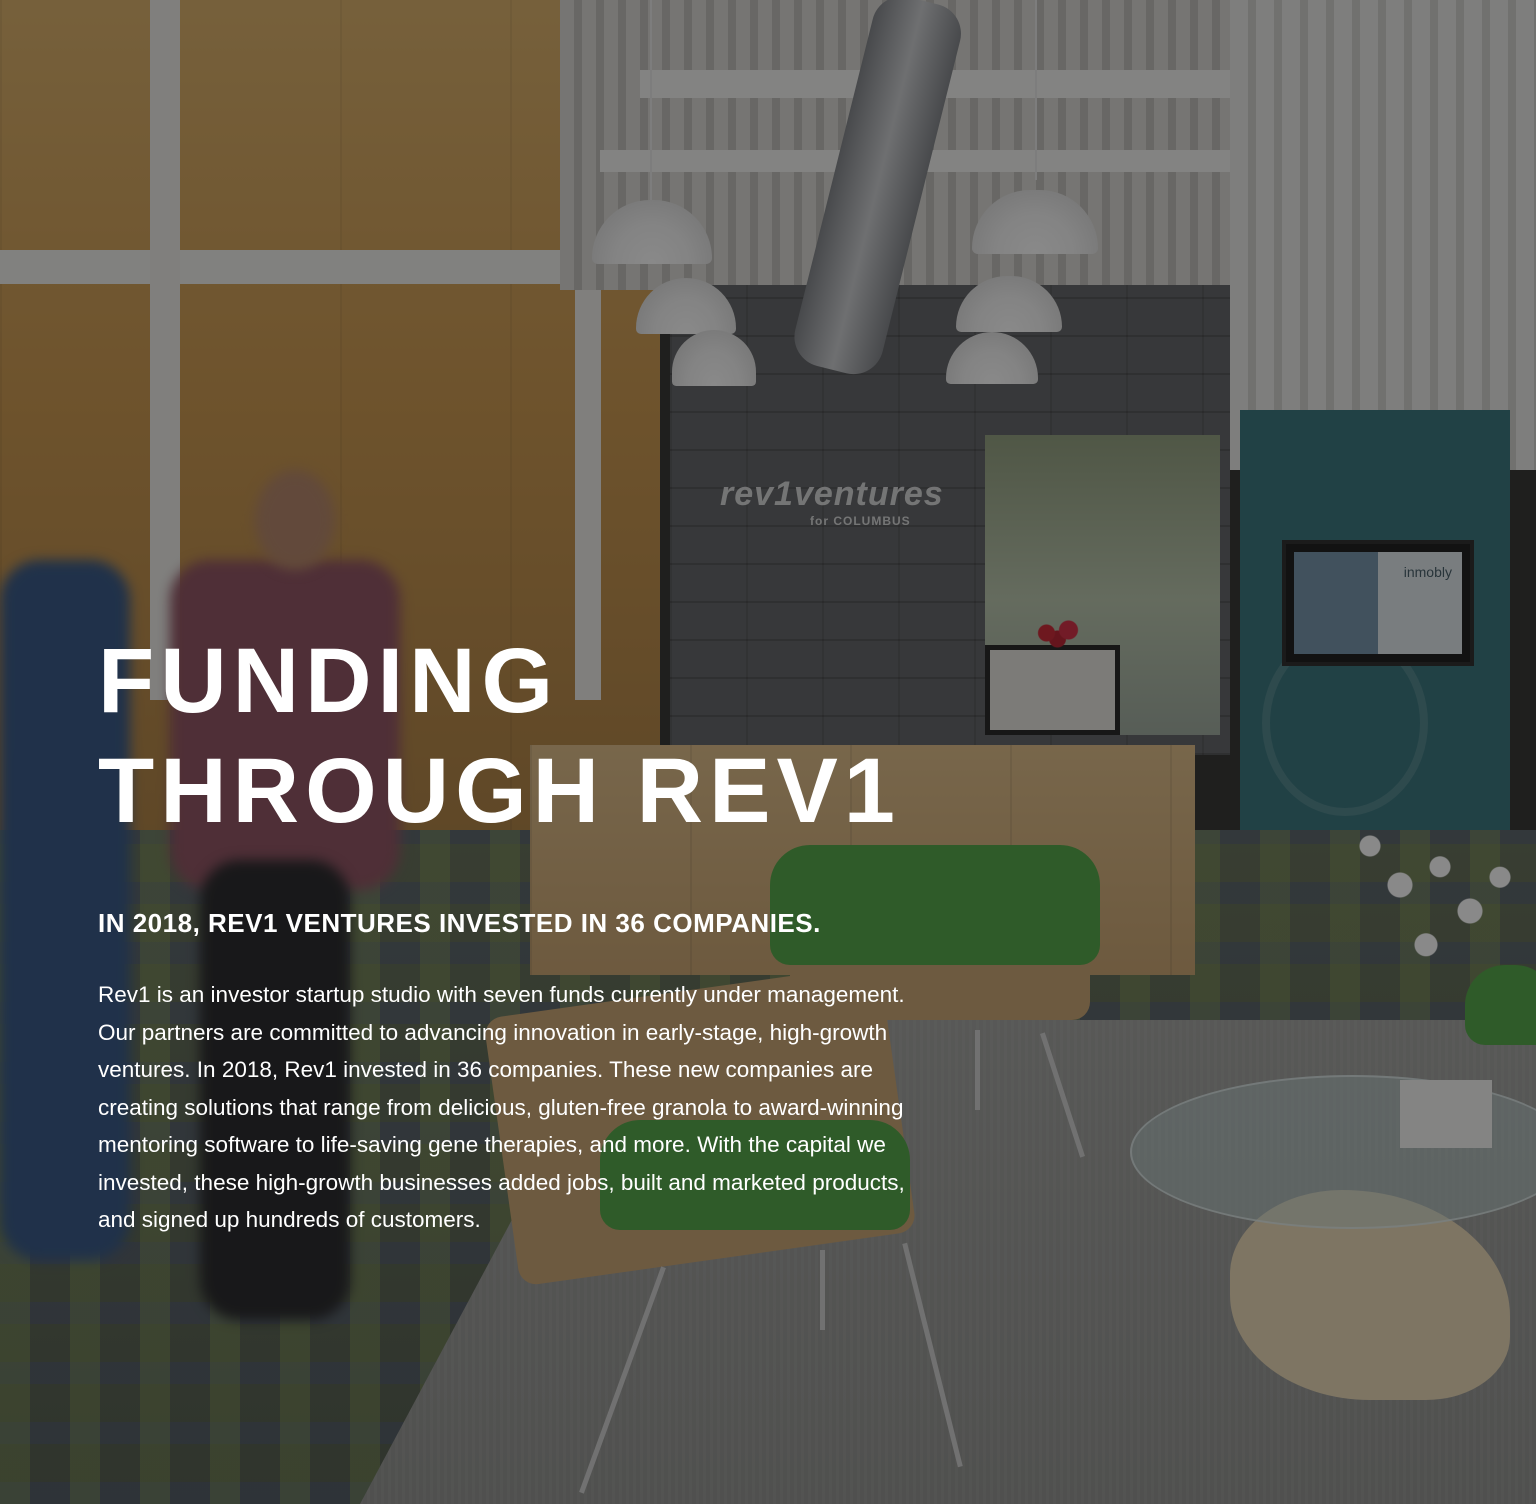  Describe the element at coordinates (523, 736) in the screenshot. I see `page-title: FUNDING THROUGH REV1` at that location.